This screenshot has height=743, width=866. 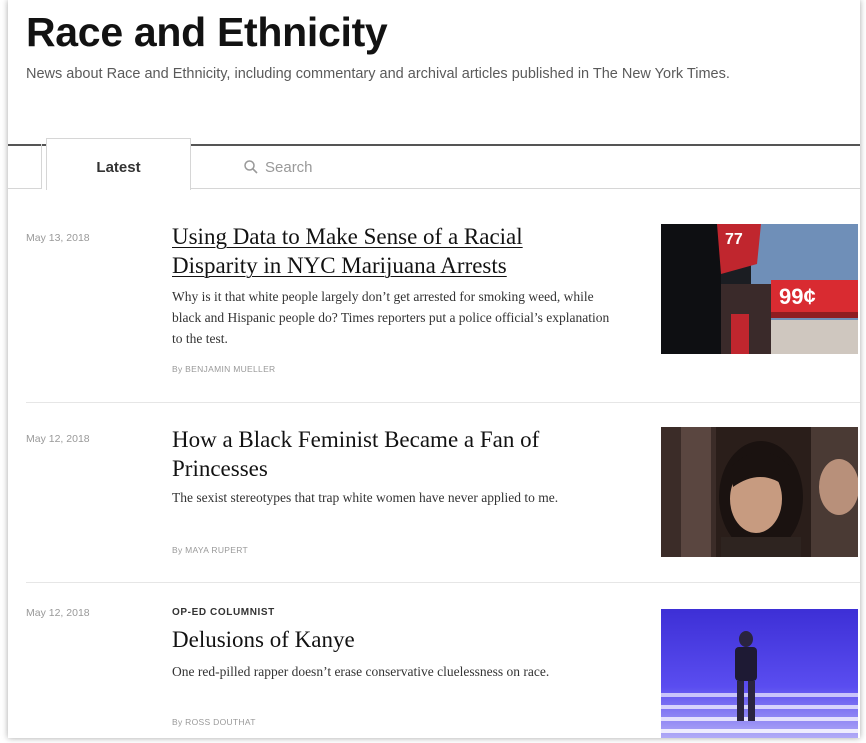 I want to click on search-tab: Search, so click(x=525, y=167).